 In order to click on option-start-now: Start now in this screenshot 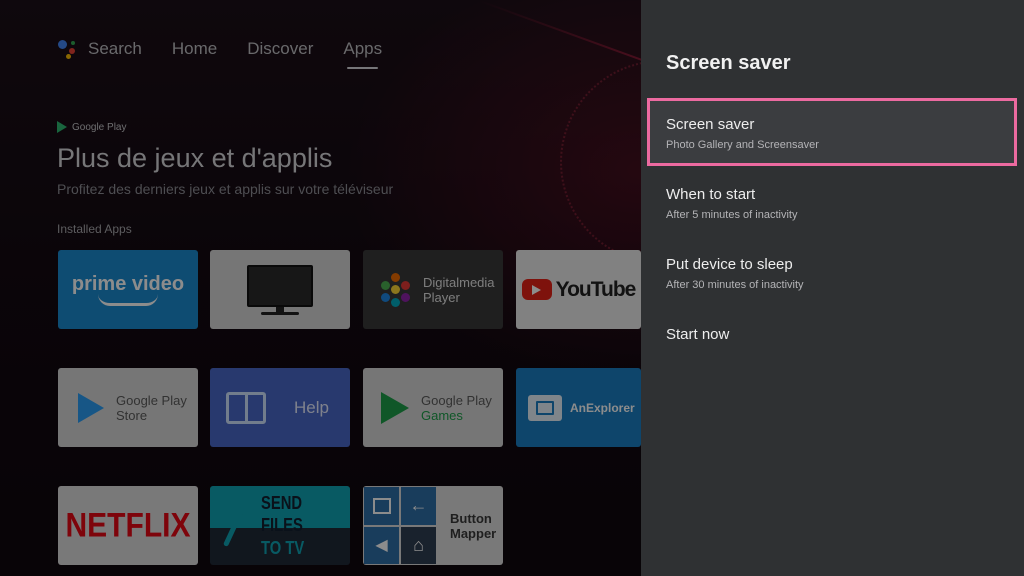, I will do `click(832, 342)`.